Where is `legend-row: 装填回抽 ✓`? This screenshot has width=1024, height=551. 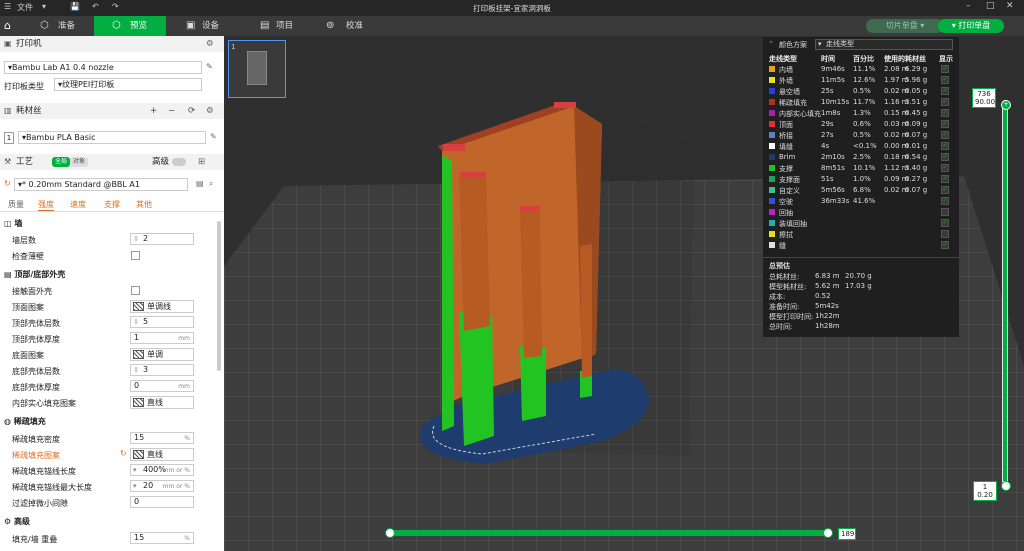
legend-row: 装填回抽 ✓ is located at coordinates (861, 223).